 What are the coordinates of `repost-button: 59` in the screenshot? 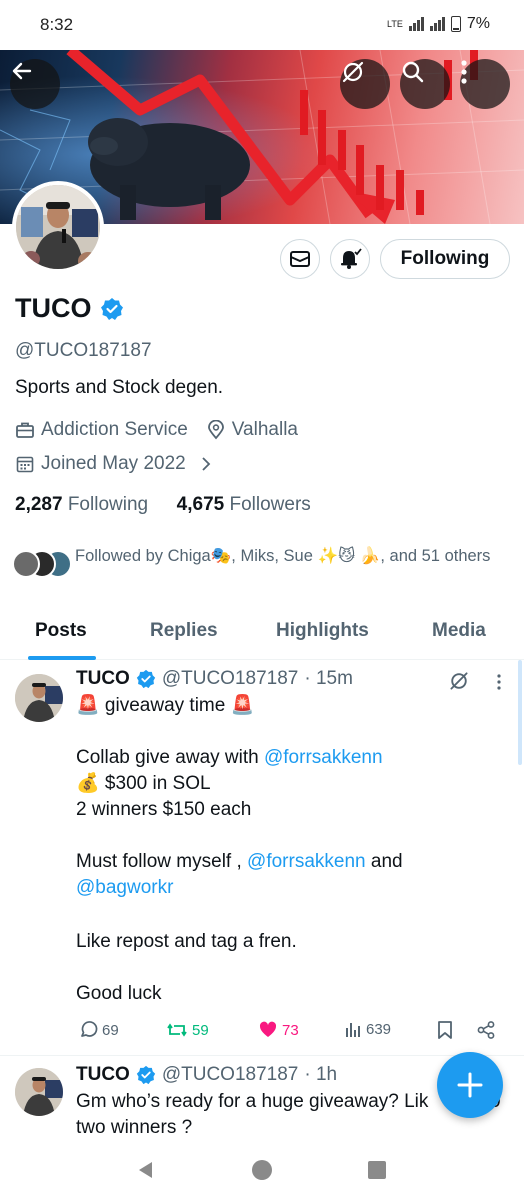 It's located at (187, 1030).